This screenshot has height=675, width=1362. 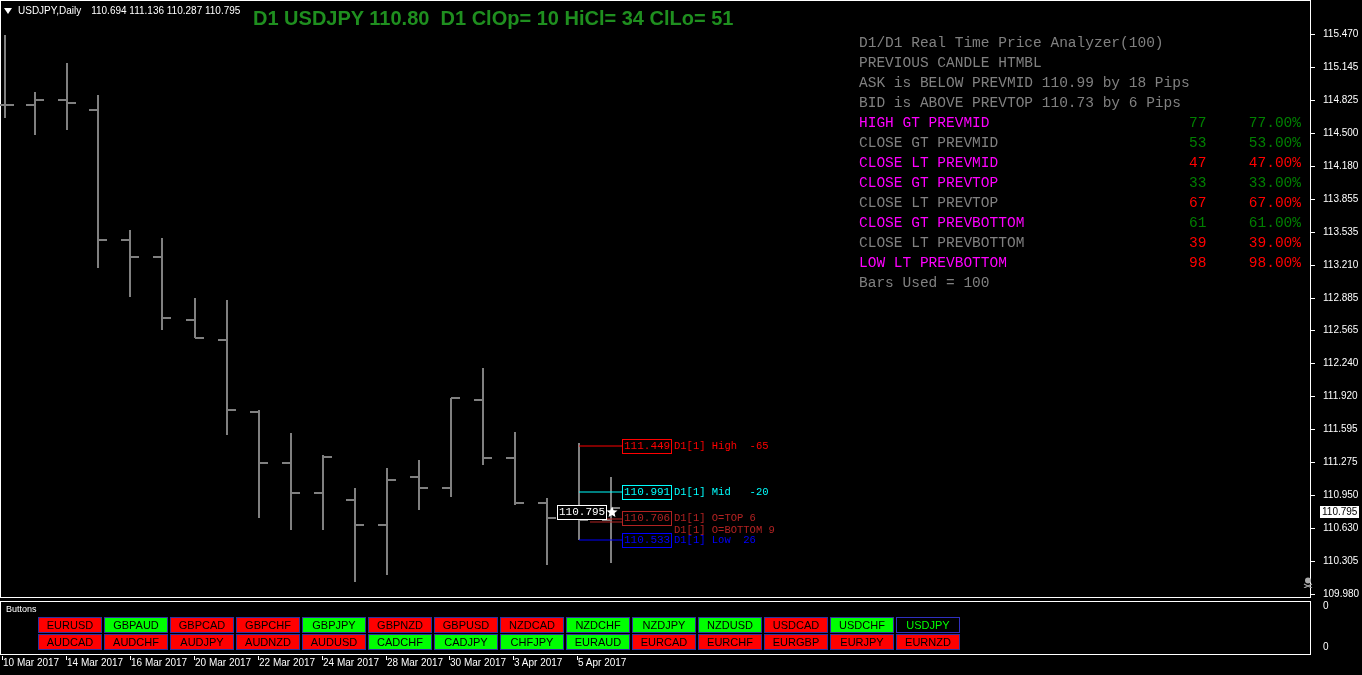 What do you see at coordinates (1274, 243) in the screenshot?
I see `stat-percent: 39.00%` at bounding box center [1274, 243].